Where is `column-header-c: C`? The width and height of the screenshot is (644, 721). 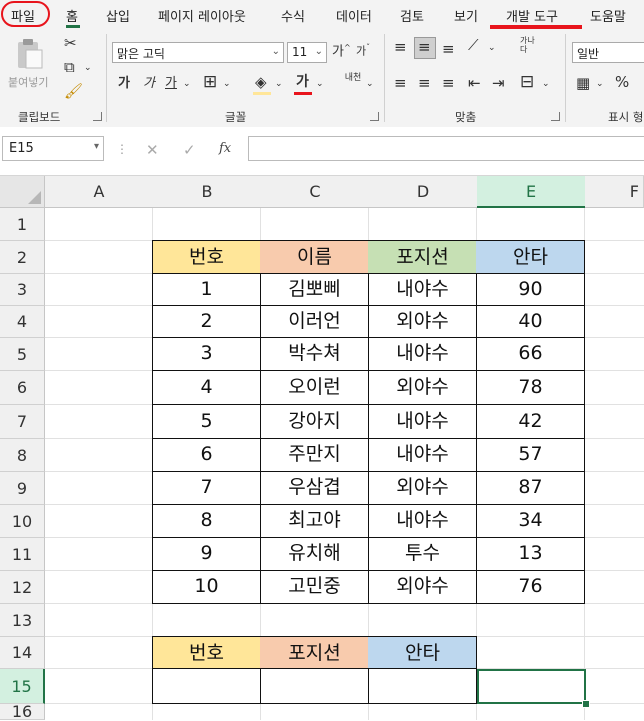
column-header-c: C is located at coordinates (315, 192).